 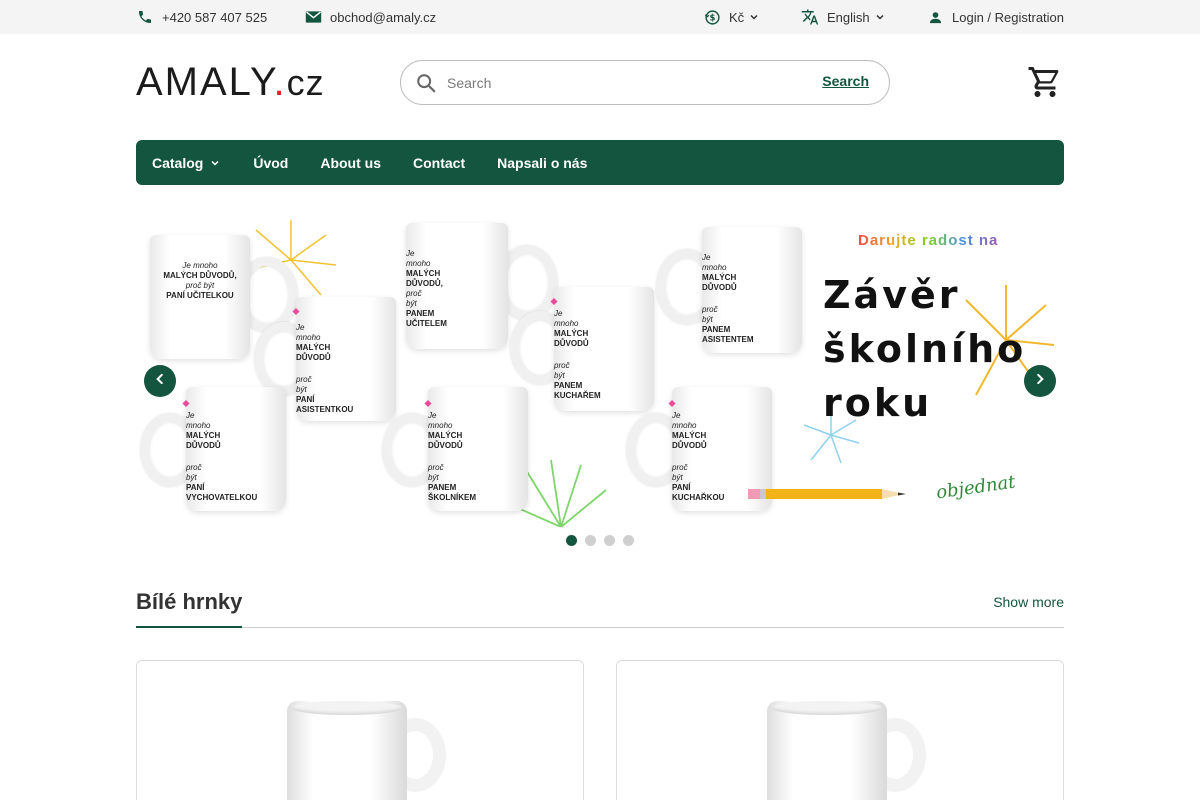 I want to click on phone-number: +420 587 407 525, so click(x=215, y=17).